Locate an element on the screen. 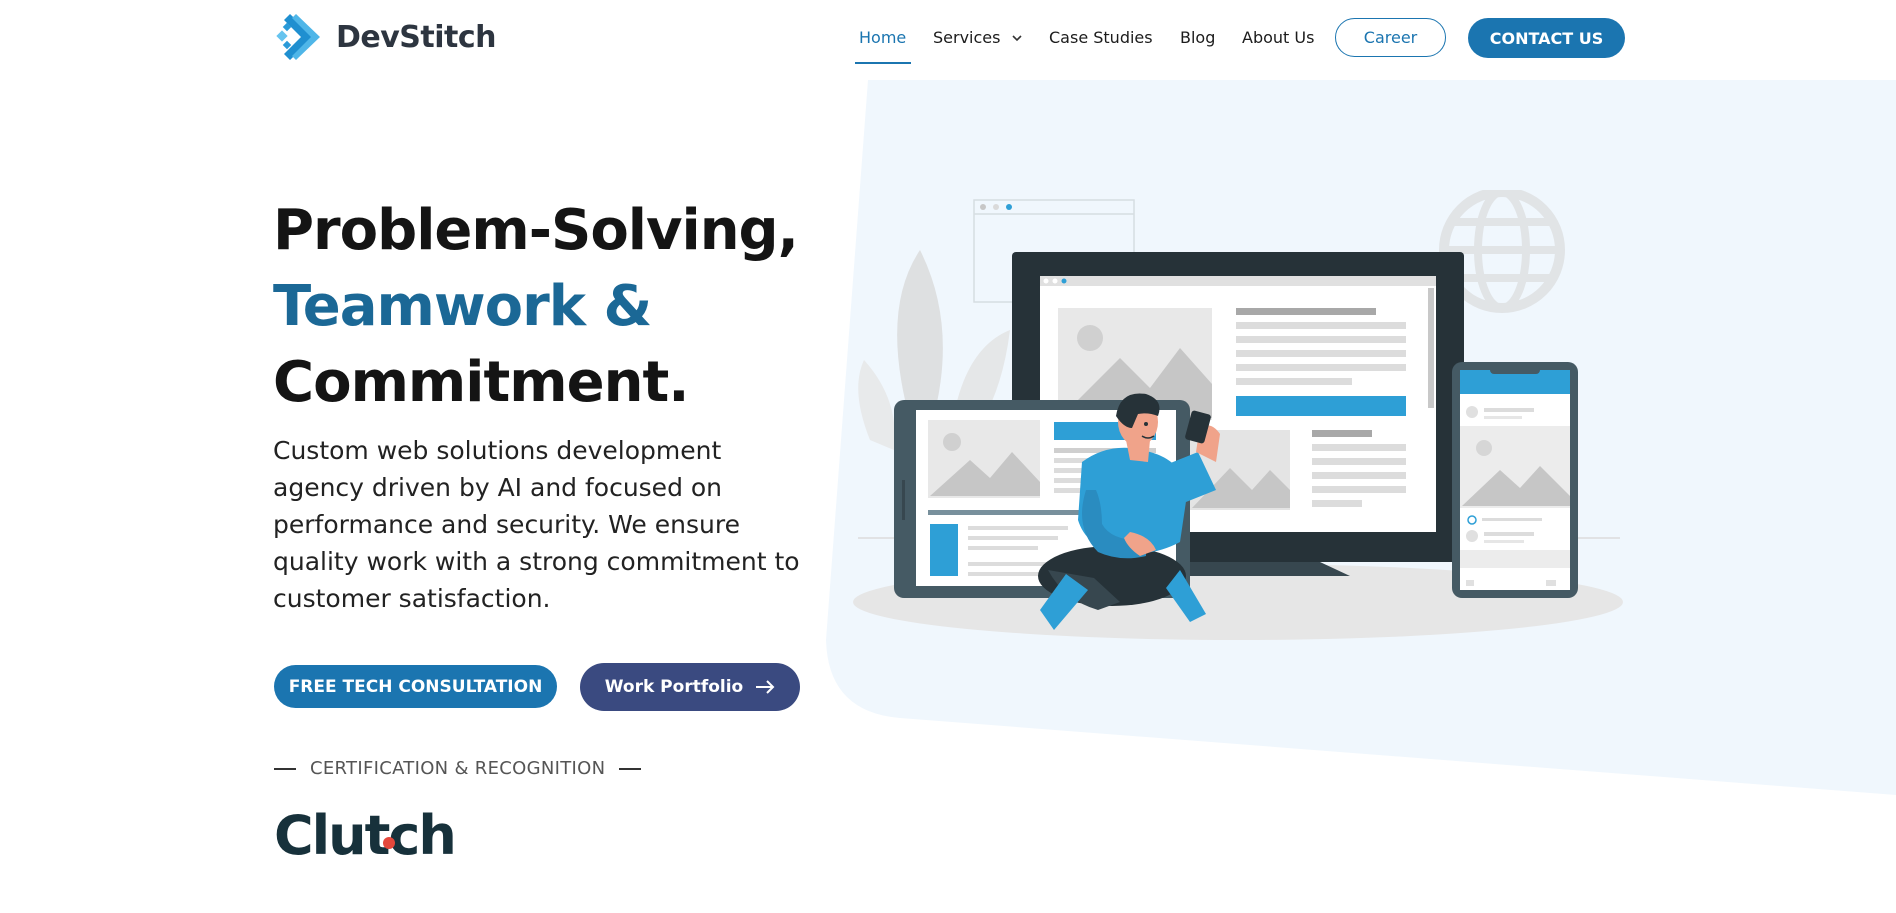  certification-heading-text: CERTIFICATION & RECOGNITION is located at coordinates (458, 768).